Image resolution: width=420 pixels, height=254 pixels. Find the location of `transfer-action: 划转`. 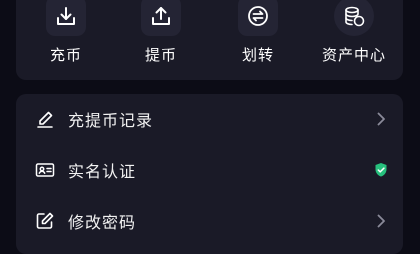

transfer-action: 划转 is located at coordinates (258, 40).